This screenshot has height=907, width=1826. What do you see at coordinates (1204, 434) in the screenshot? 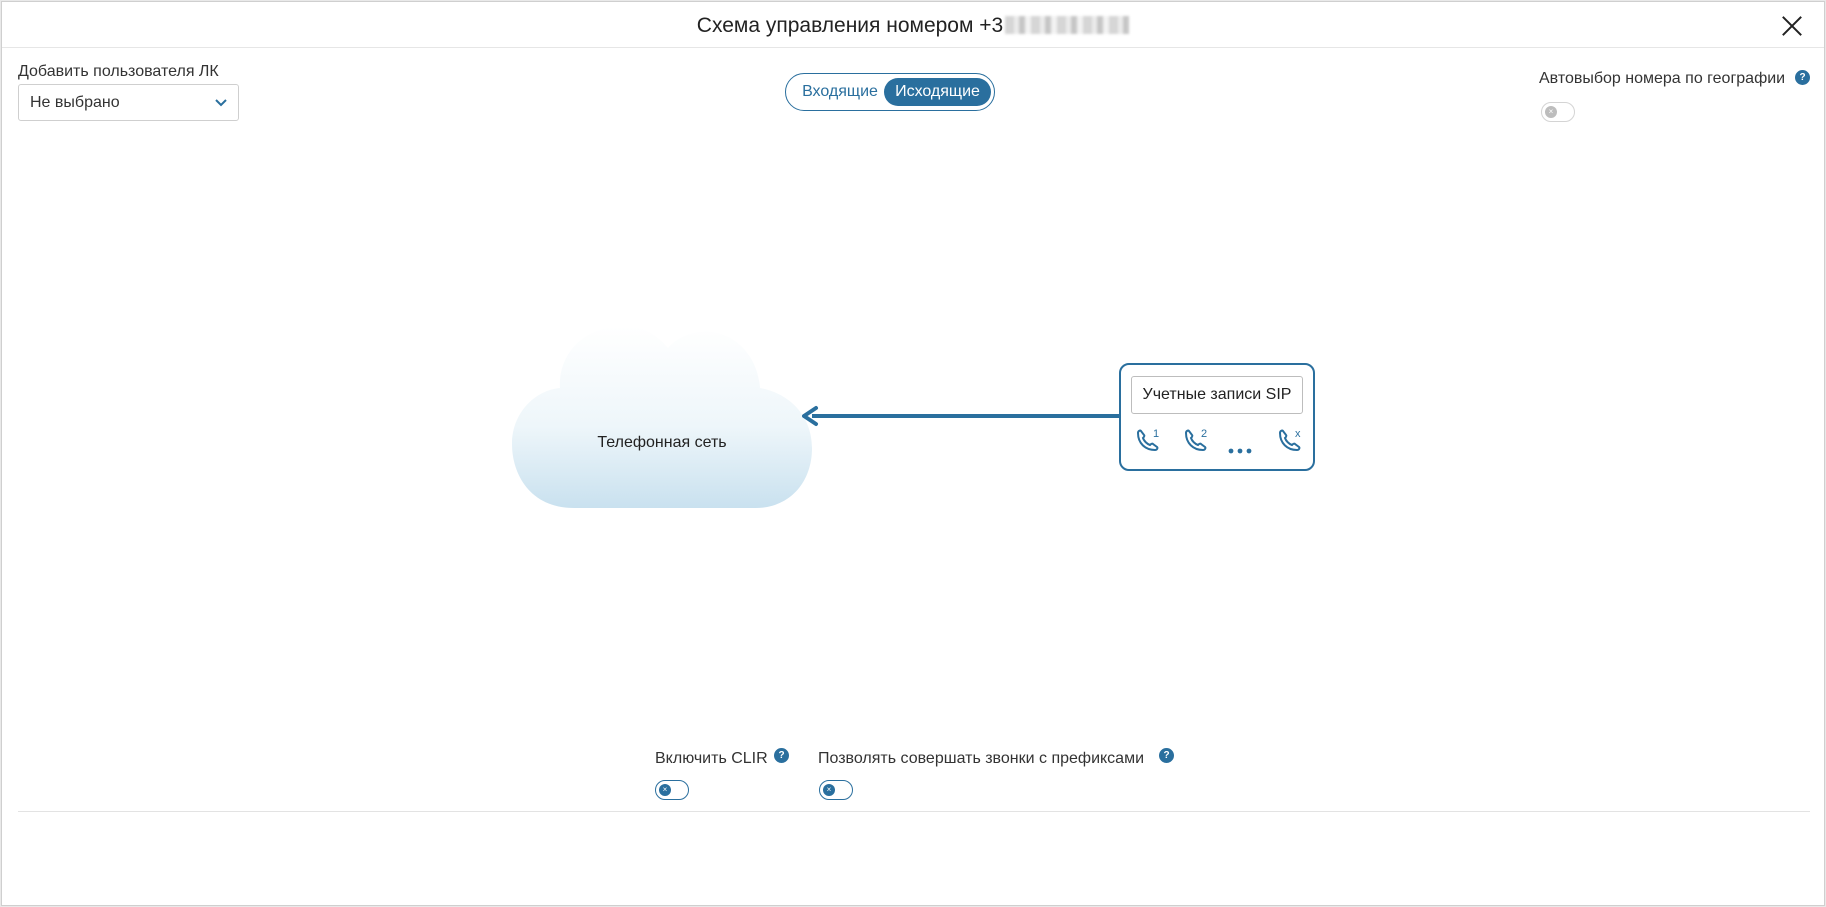
I see `phone-2-index: 2` at bounding box center [1204, 434].